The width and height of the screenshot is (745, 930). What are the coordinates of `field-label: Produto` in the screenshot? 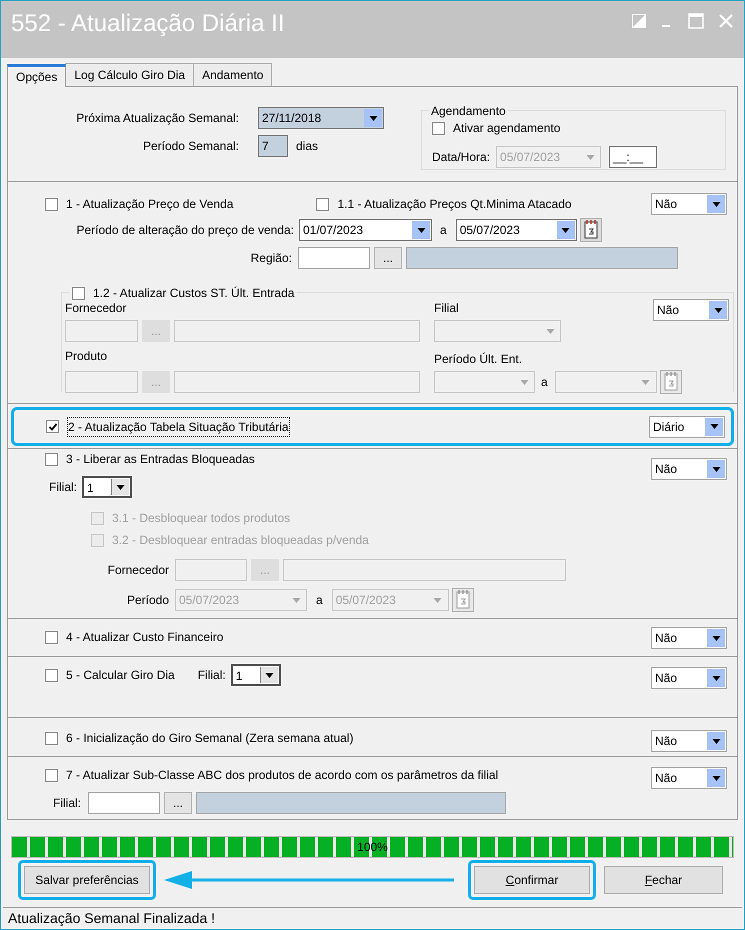 It's located at (86, 356).